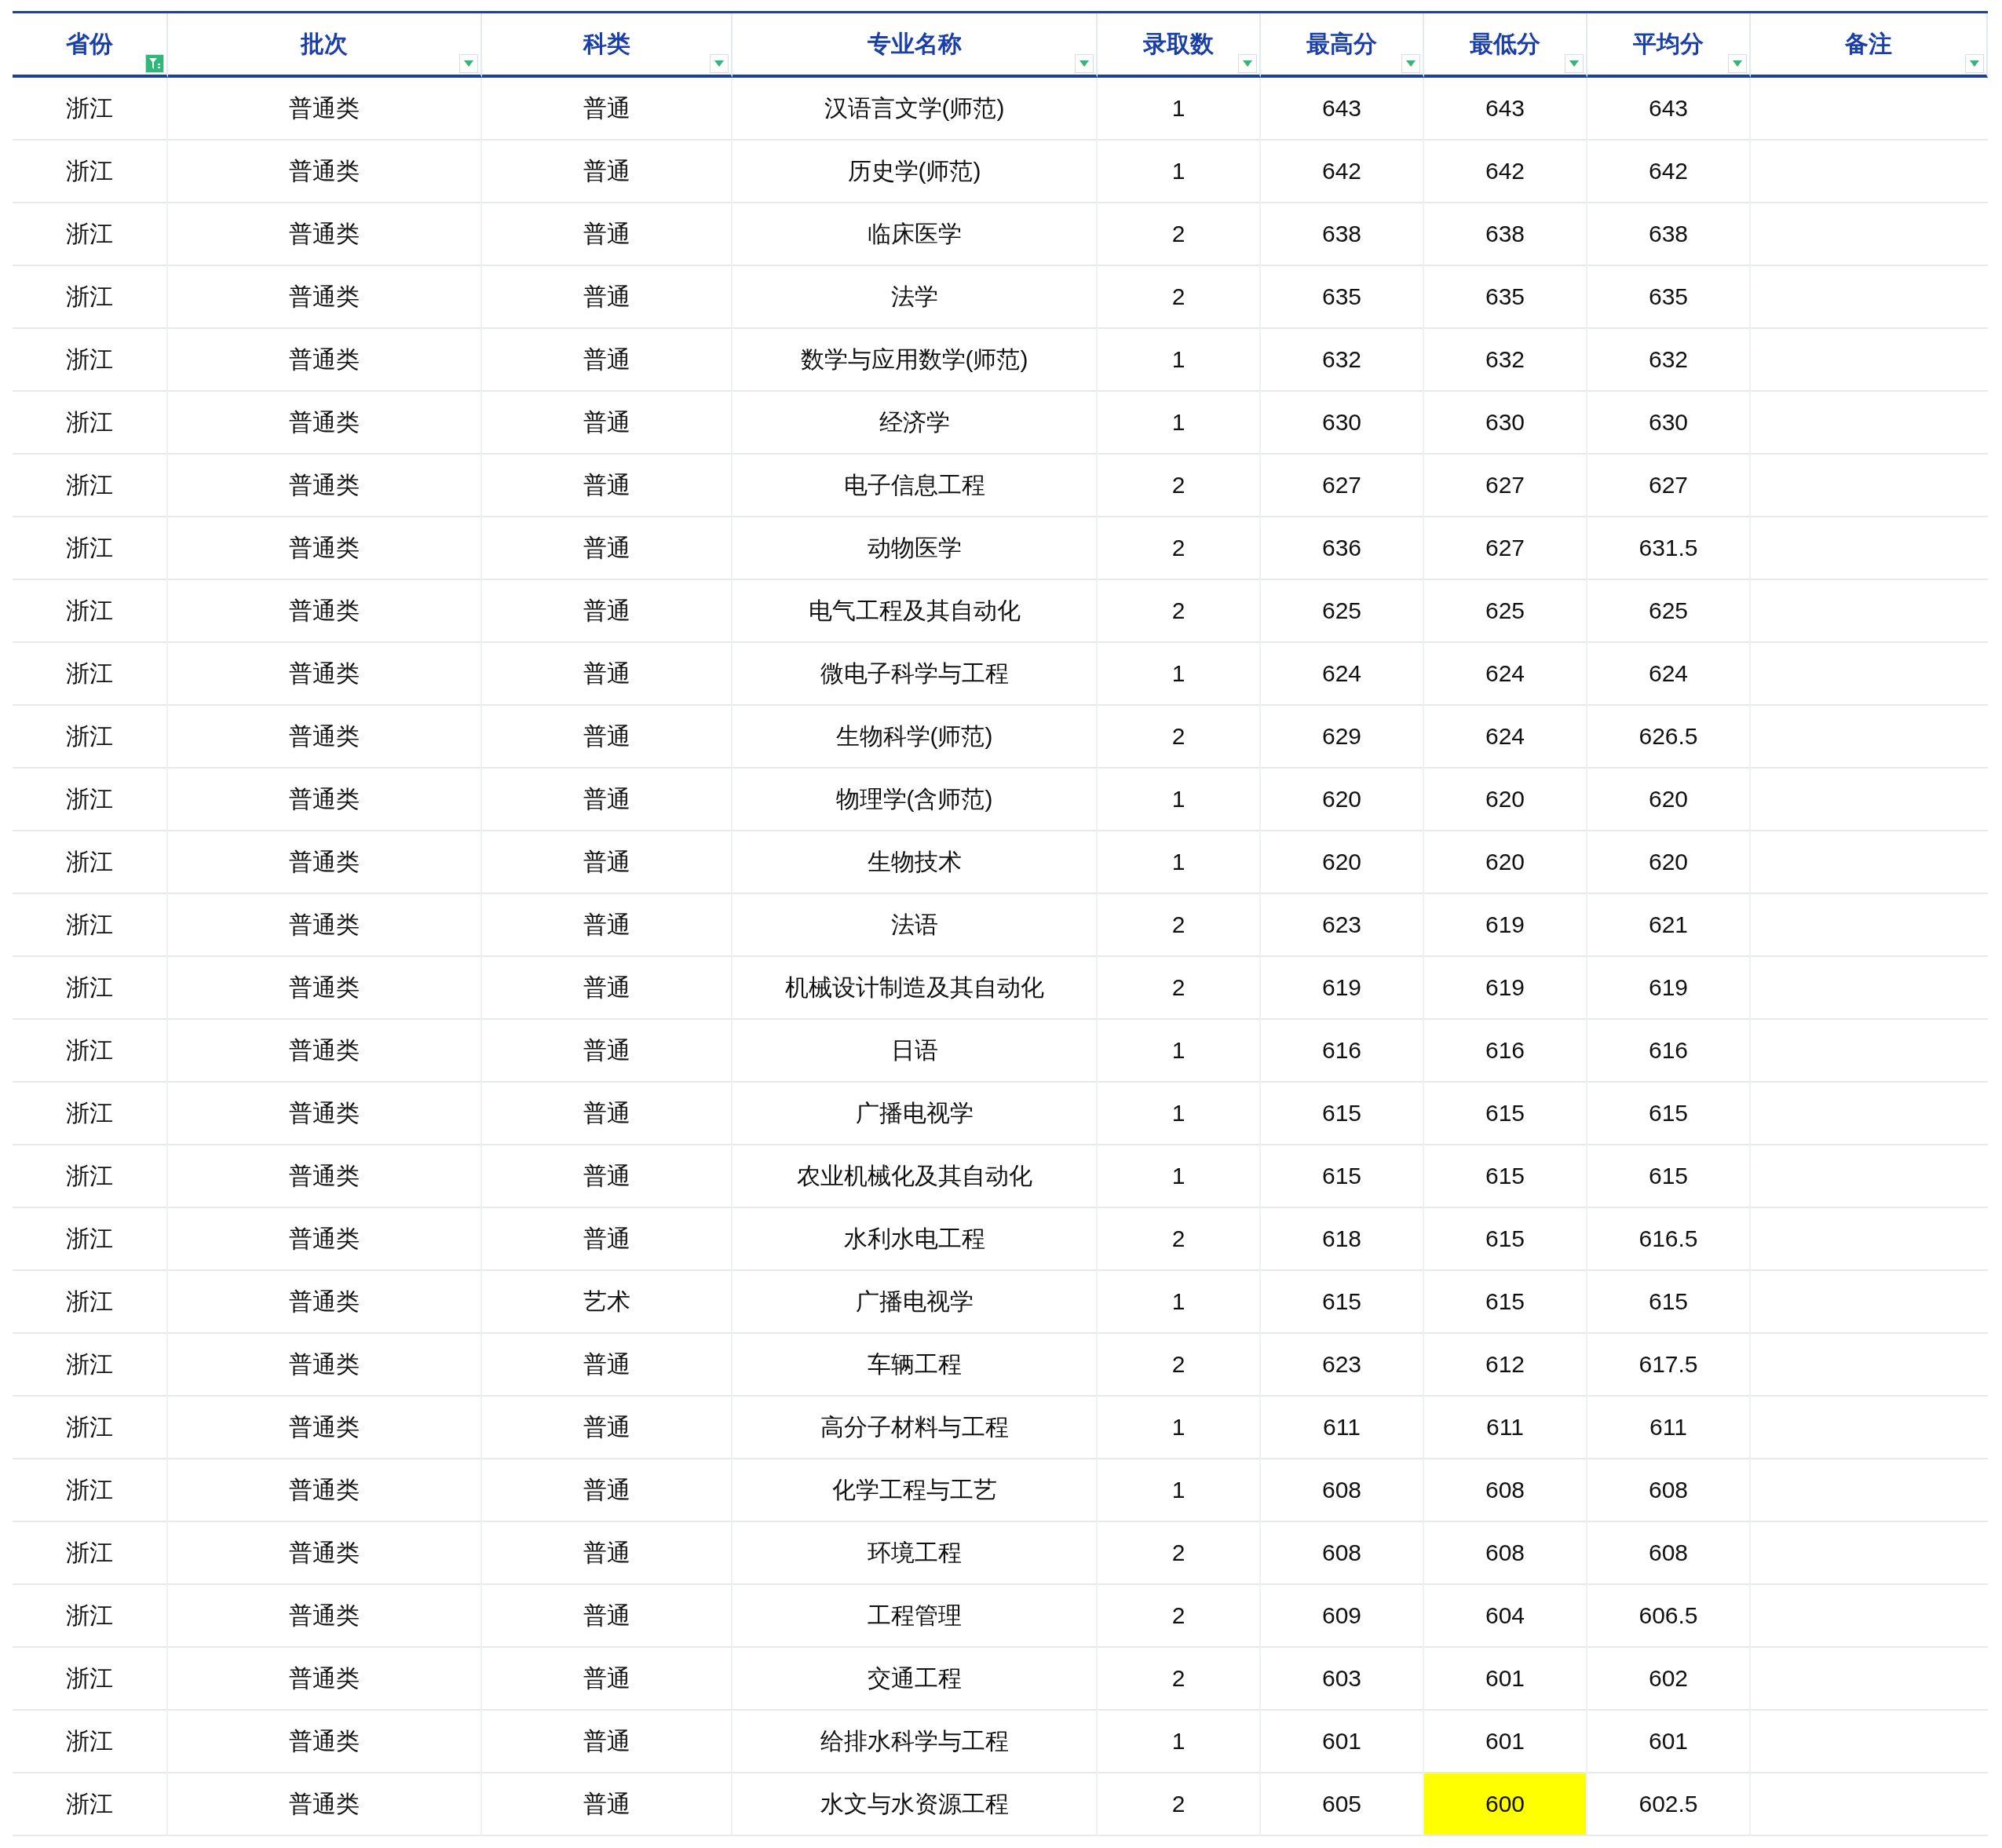  What do you see at coordinates (1669, 234) in the screenshot?
I see `table-cell: 638` at bounding box center [1669, 234].